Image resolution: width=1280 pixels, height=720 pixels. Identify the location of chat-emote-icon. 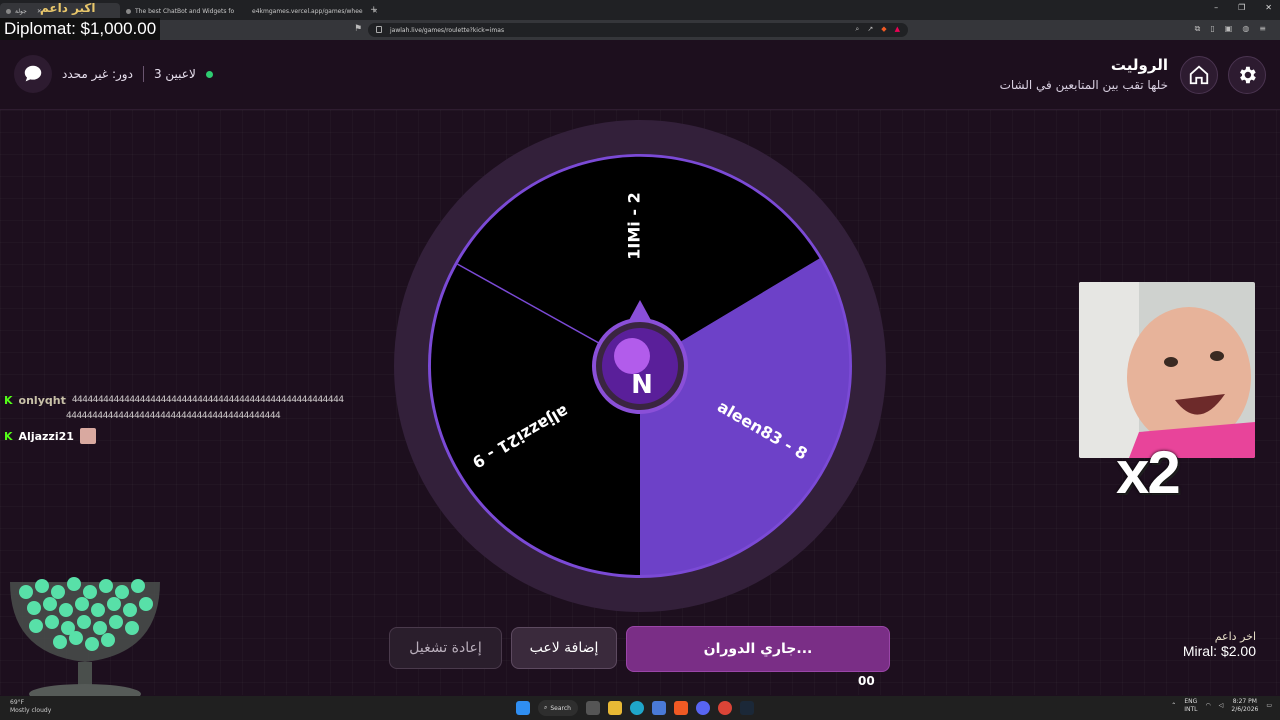
(87, 436).